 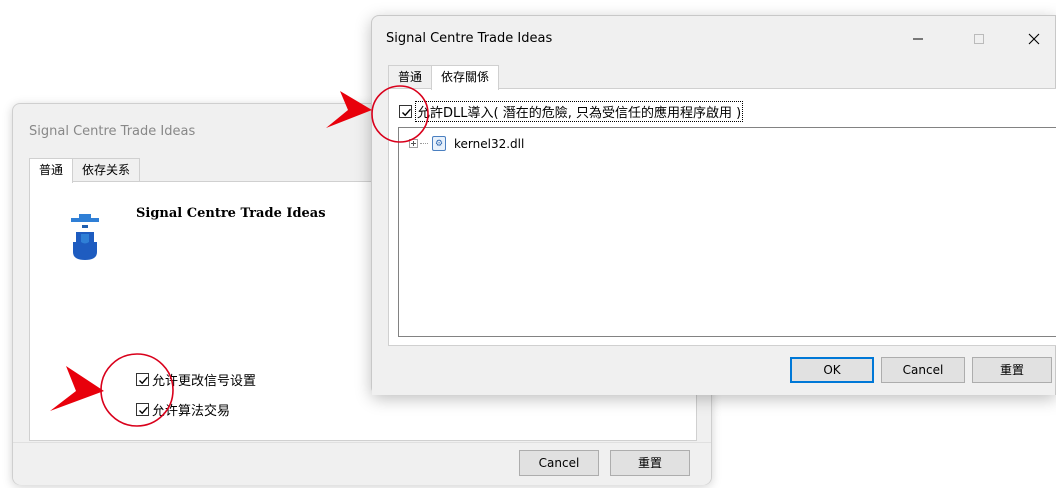 What do you see at coordinates (137, 390) in the screenshot?
I see `red-circle-bottom` at bounding box center [137, 390].